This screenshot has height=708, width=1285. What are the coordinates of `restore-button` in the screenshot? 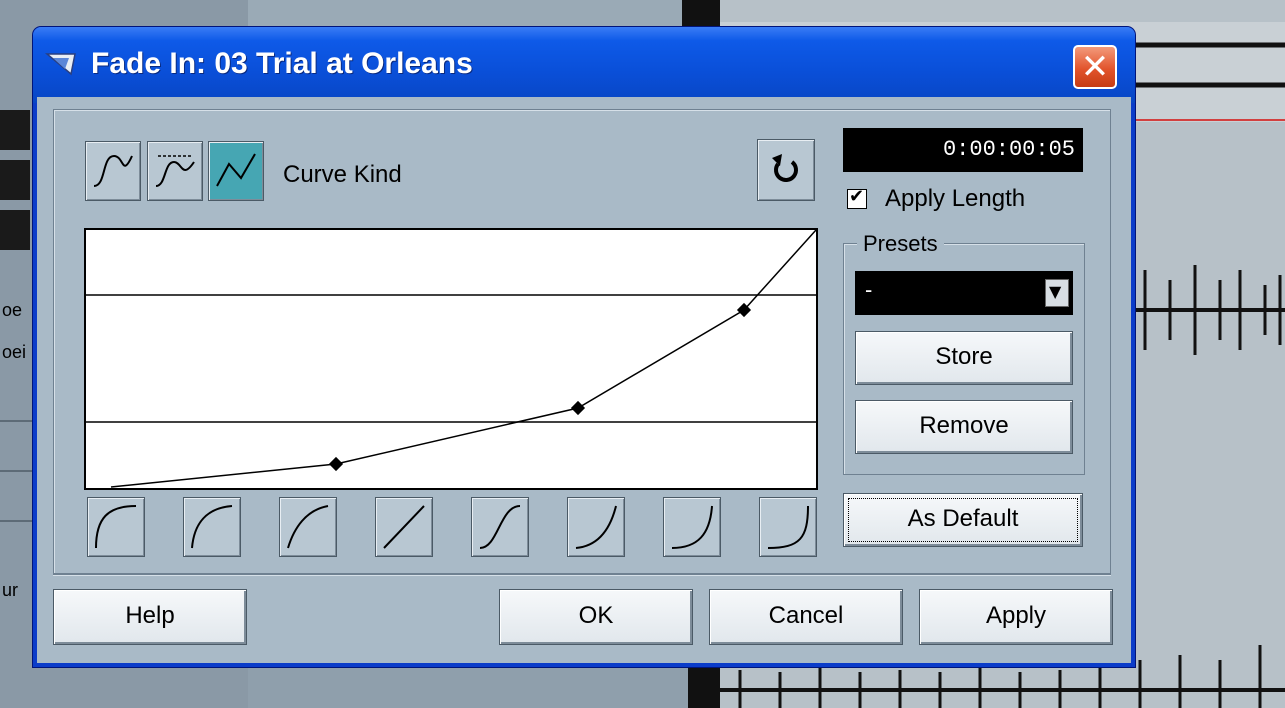 It's located at (786, 170).